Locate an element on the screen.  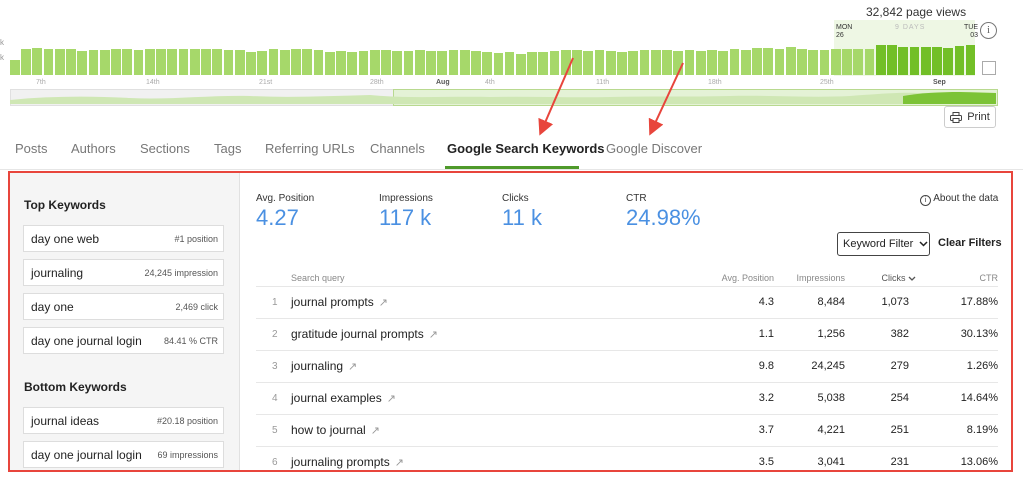
sort-desc-icon is located at coordinates (912, 278).